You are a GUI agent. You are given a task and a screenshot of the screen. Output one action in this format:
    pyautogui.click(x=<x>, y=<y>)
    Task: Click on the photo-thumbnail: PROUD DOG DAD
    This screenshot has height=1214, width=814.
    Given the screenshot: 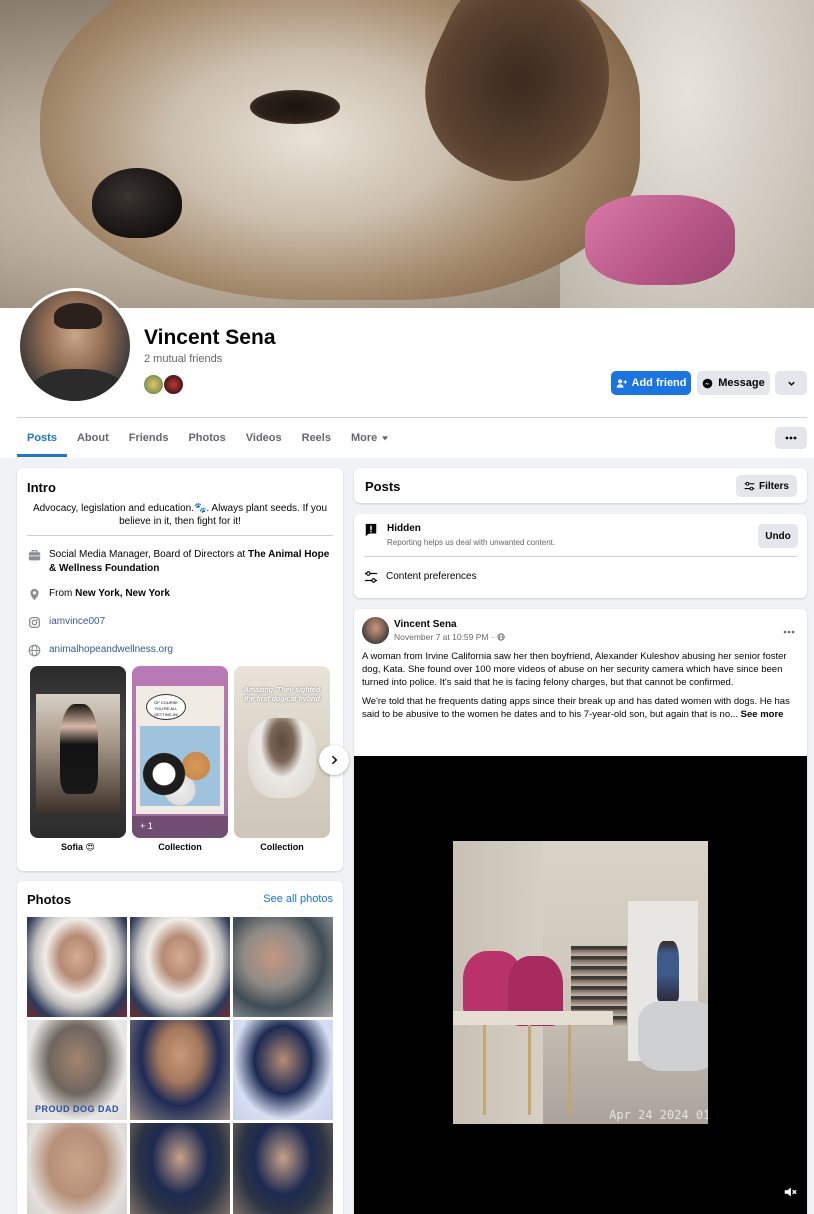 What is the action you would take?
    pyautogui.click(x=77, y=1070)
    